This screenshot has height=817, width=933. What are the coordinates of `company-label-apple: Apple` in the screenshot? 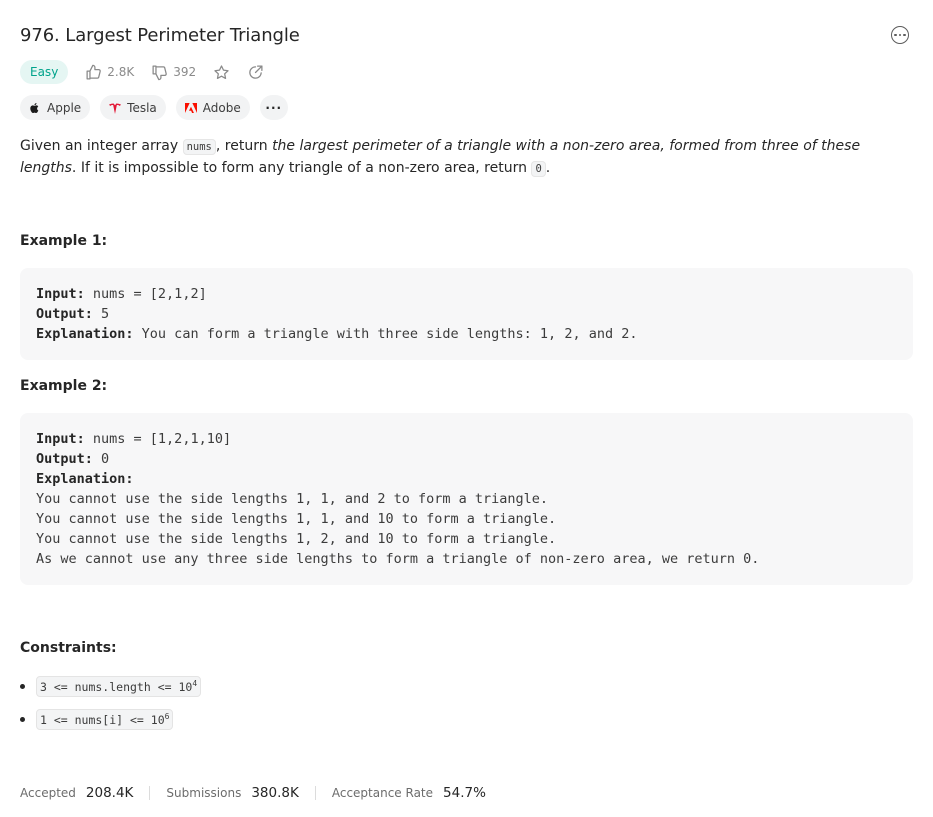 It's located at (64, 107).